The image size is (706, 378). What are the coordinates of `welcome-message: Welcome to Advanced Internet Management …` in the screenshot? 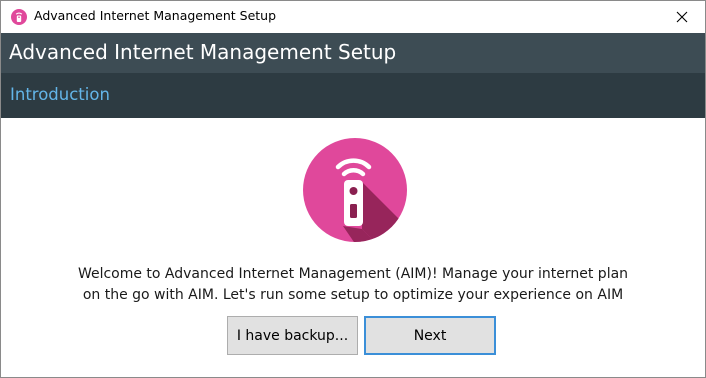 It's located at (353, 285).